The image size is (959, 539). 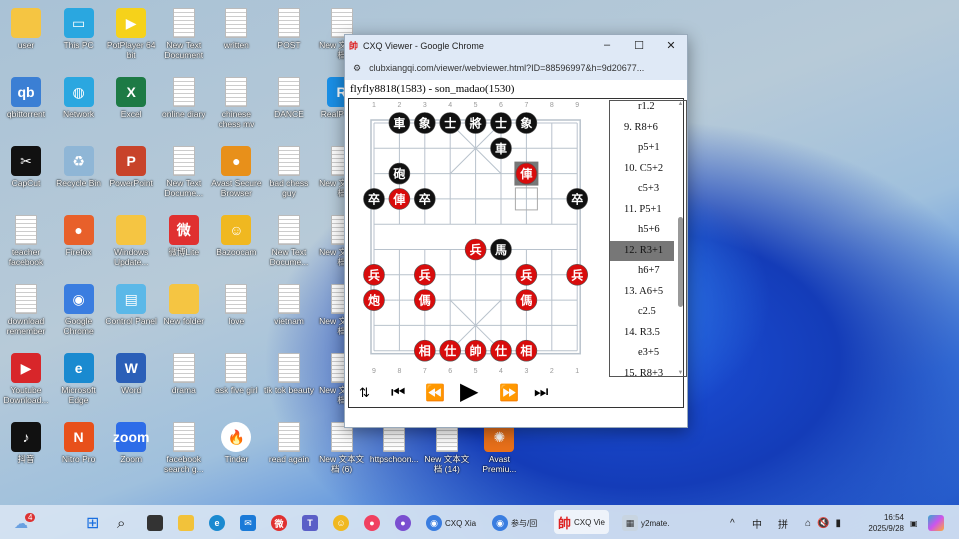 I want to click on edge-taskbar-icon: e, so click(x=217, y=523).